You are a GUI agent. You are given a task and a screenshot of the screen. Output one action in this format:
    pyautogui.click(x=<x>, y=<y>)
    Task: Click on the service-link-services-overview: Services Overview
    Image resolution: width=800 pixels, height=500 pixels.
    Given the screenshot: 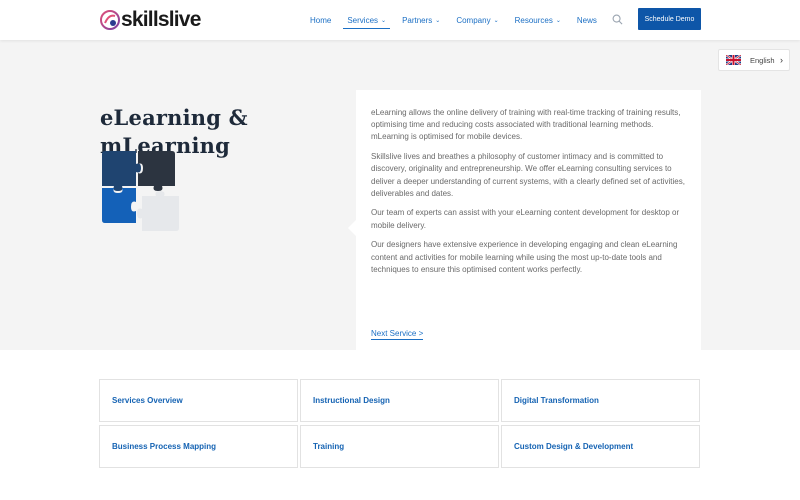 What is the action you would take?
    pyautogui.click(x=198, y=400)
    